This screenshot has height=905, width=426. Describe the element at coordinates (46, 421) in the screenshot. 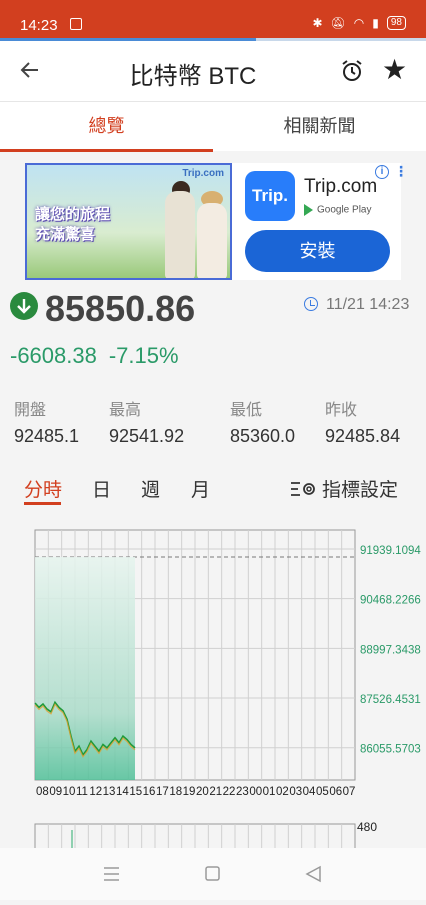

I see `stat-open: 開盤 92485.1` at that location.